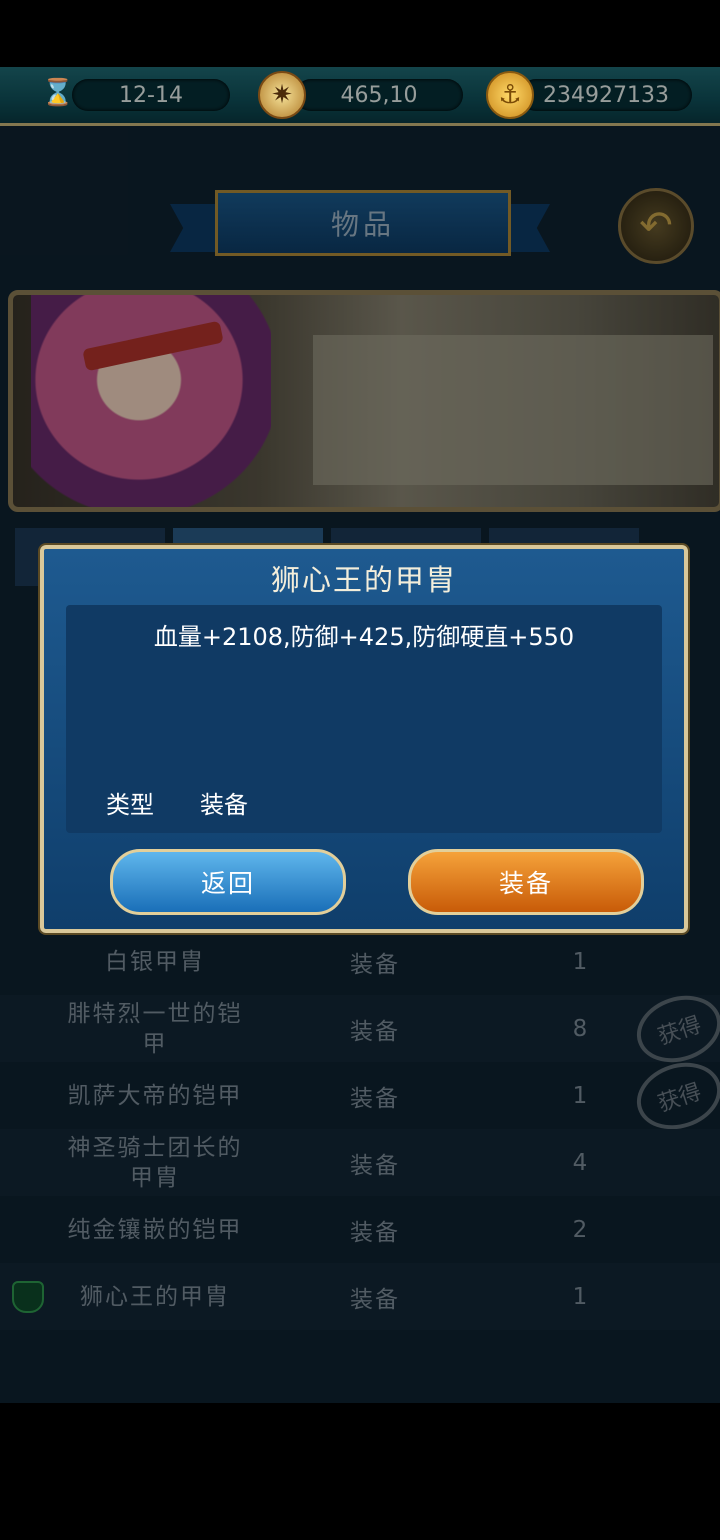 This screenshot has height=1540, width=720. Describe the element at coordinates (364, 719) in the screenshot. I see `dialog-info-panel: 血量+2108,防御+425,防御硬直+550 类型 装备` at that location.